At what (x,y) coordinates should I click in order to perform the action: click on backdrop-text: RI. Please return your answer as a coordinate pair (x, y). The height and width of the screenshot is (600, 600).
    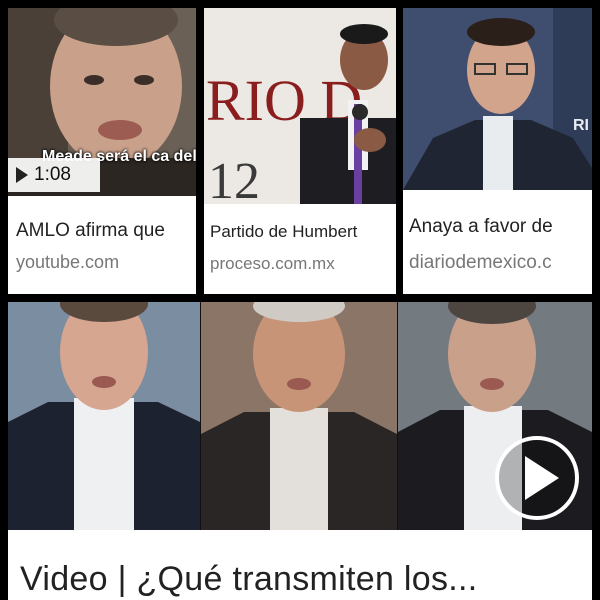
    Looking at the image, I should click on (581, 125).